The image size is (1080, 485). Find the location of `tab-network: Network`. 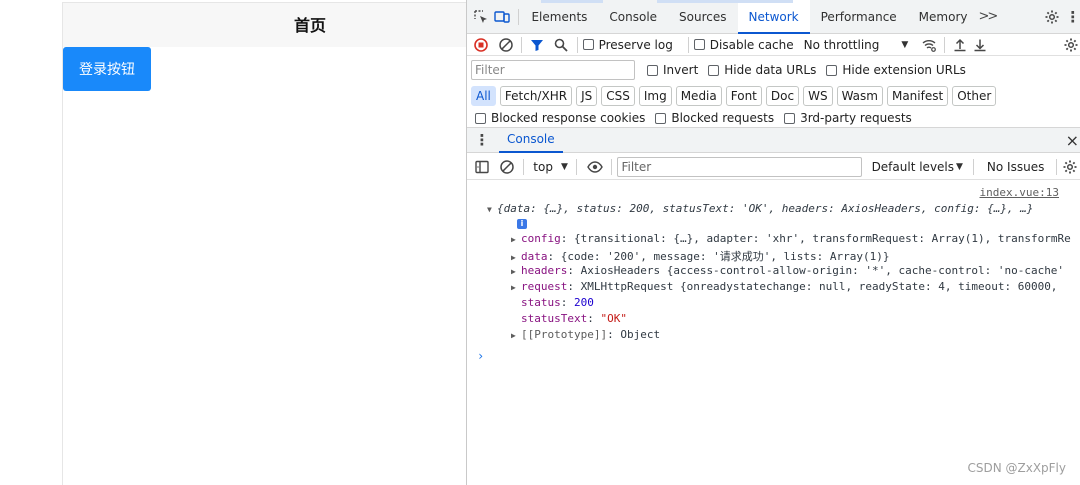

tab-network: Network is located at coordinates (773, 17).